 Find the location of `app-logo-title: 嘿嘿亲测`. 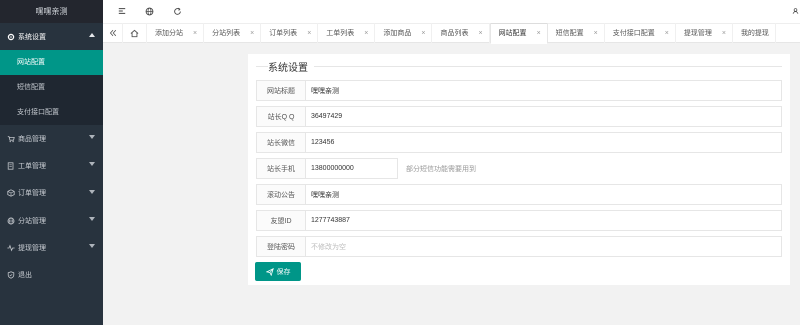

app-logo-title: 嘿嘿亲测 is located at coordinates (51, 11).